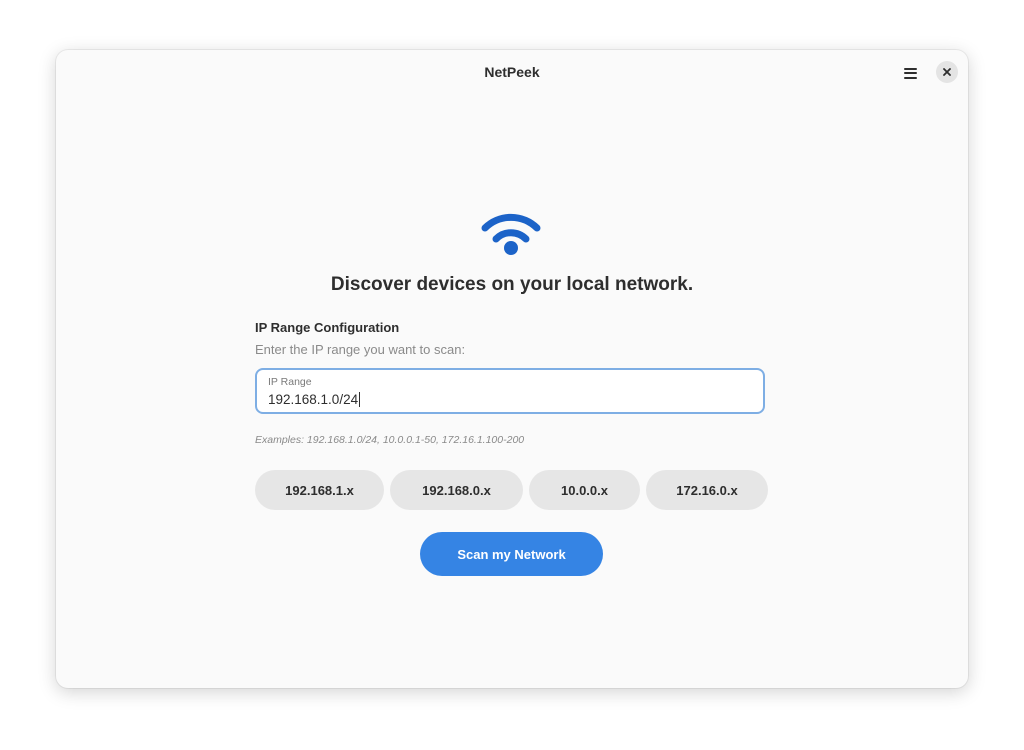 The width and height of the screenshot is (1024, 750). What do you see at coordinates (319, 490) in the screenshot?
I see `preset-chip-192-168-1: 192.168.1.x` at bounding box center [319, 490].